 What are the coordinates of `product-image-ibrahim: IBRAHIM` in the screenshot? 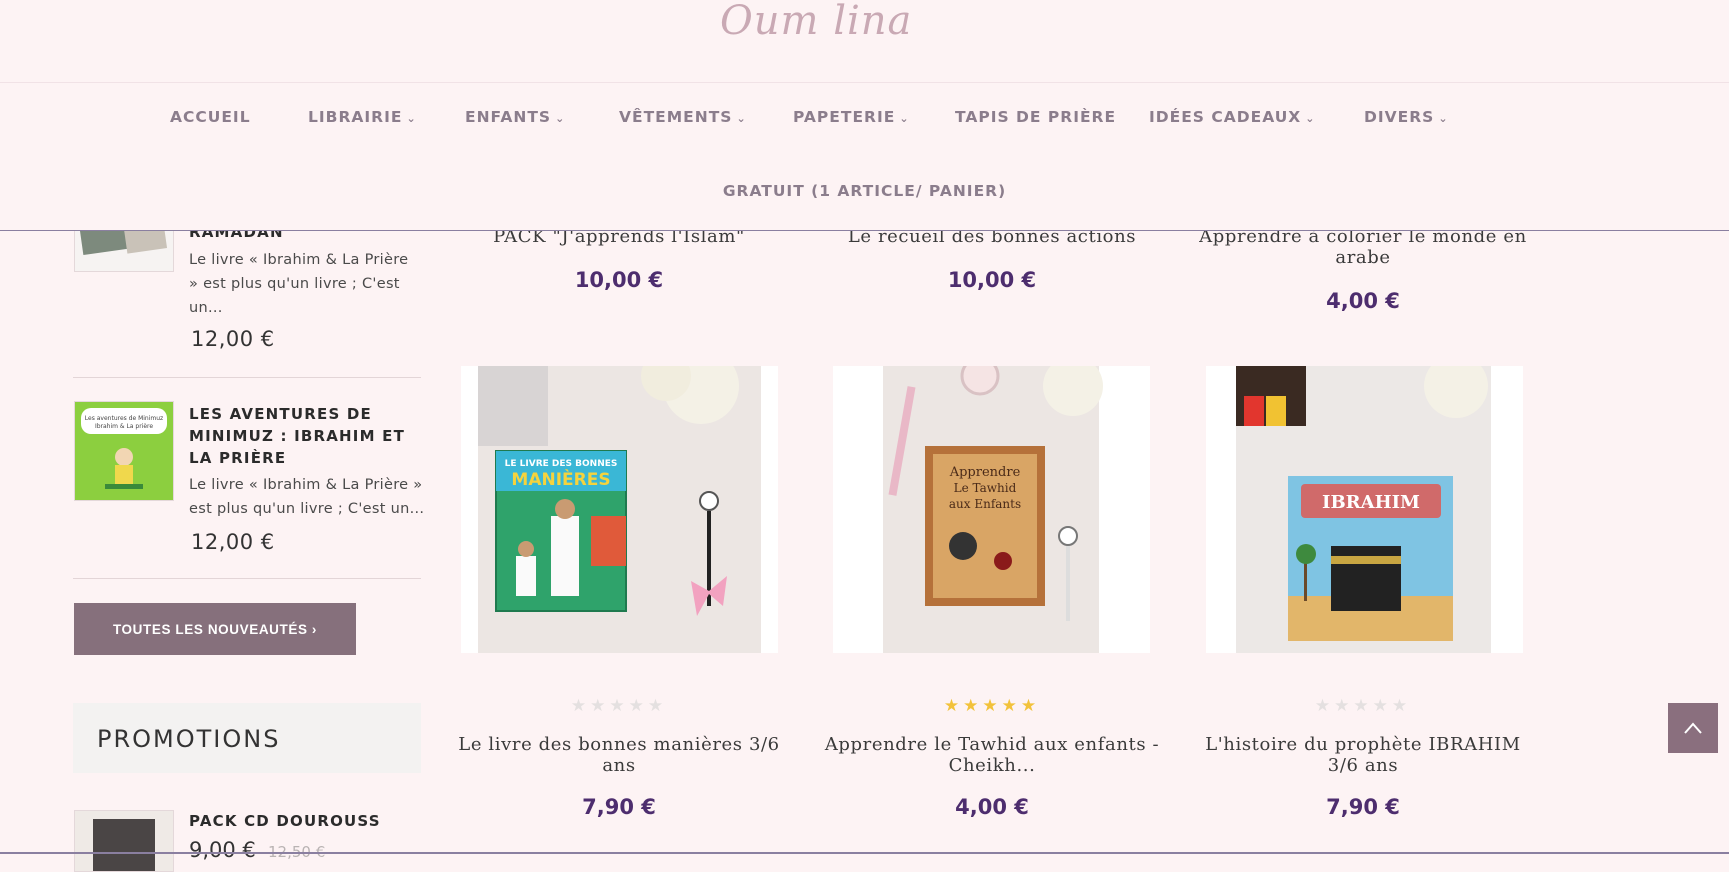 It's located at (1364, 509).